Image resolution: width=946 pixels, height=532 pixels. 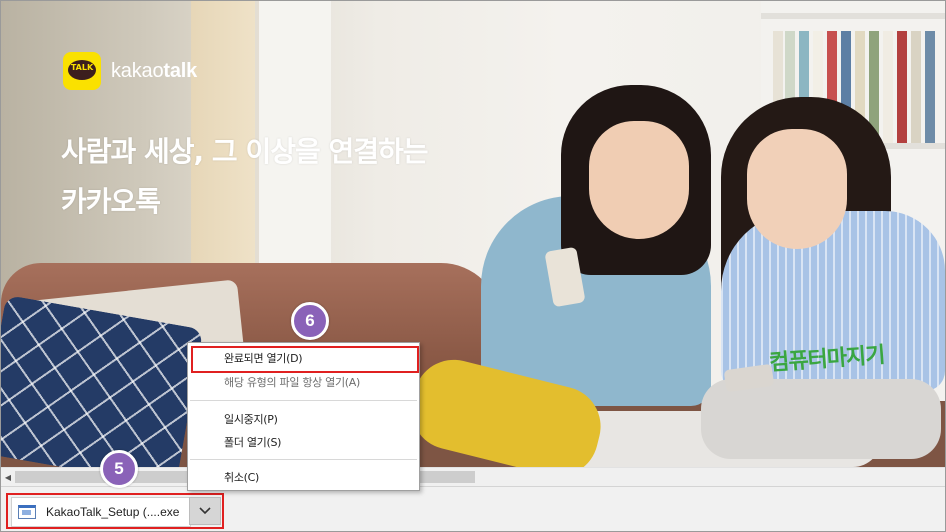 What do you see at coordinates (473, 508) in the screenshot?
I see `download-bar: KakaoTalk_Setup (....exe` at bounding box center [473, 508].